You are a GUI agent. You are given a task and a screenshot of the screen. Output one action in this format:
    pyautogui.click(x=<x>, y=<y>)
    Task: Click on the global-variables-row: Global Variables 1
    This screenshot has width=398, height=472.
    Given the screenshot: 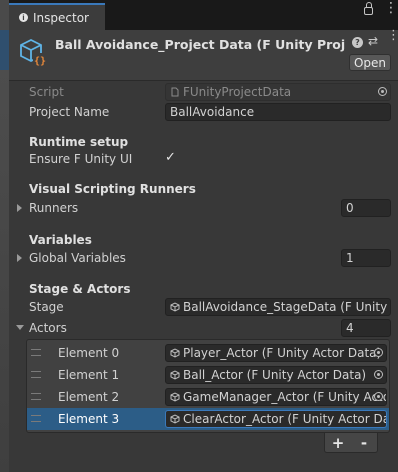 What is the action you would take?
    pyautogui.click(x=203, y=258)
    